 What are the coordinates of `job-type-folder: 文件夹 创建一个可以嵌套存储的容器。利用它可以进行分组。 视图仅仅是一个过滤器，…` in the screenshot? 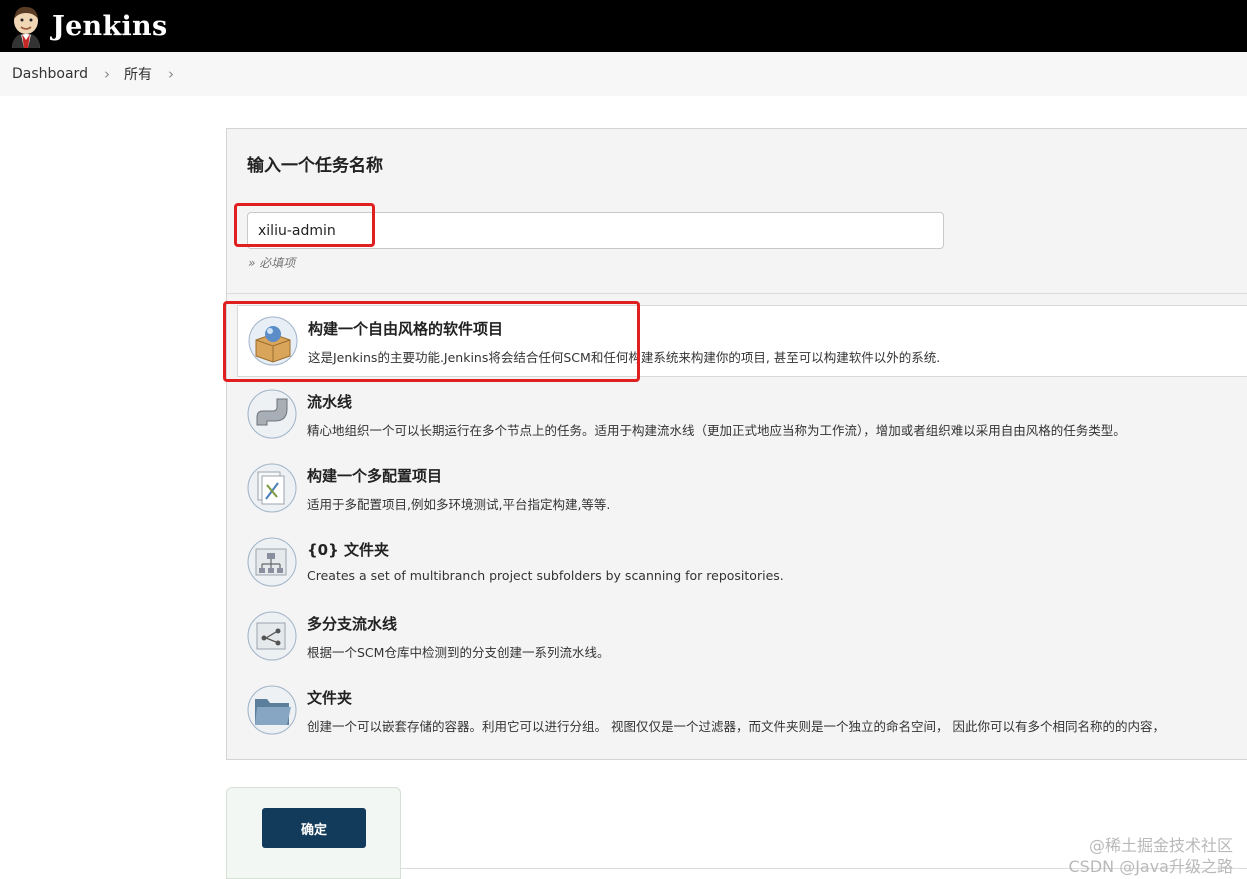 It's located at (742, 711).